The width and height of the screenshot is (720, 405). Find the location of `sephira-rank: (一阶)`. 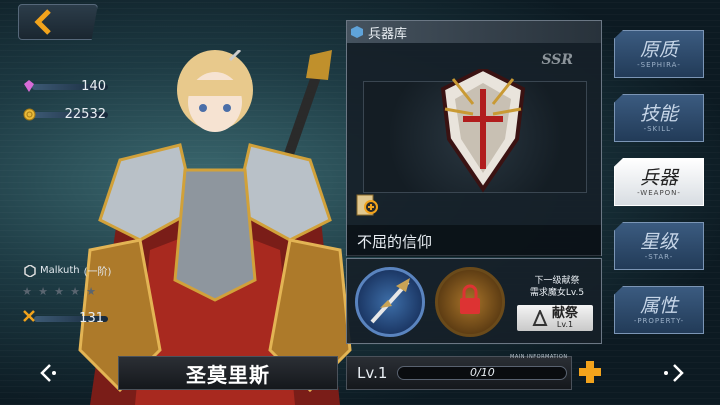

sephira-rank: (一阶) is located at coordinates (97, 272).